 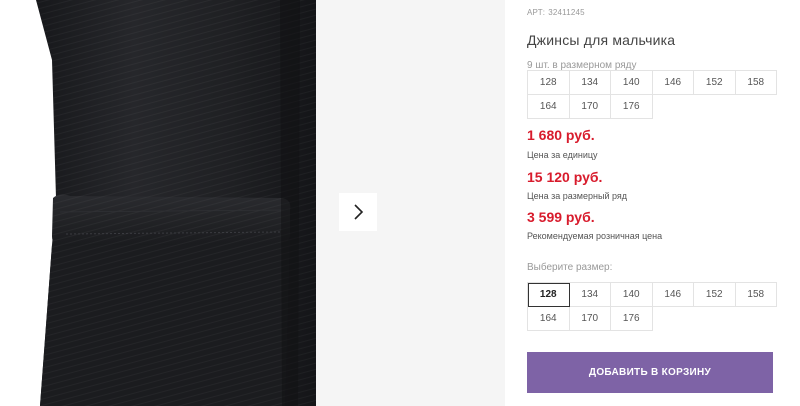 What do you see at coordinates (590, 319) in the screenshot?
I see `size-option: 170` at bounding box center [590, 319].